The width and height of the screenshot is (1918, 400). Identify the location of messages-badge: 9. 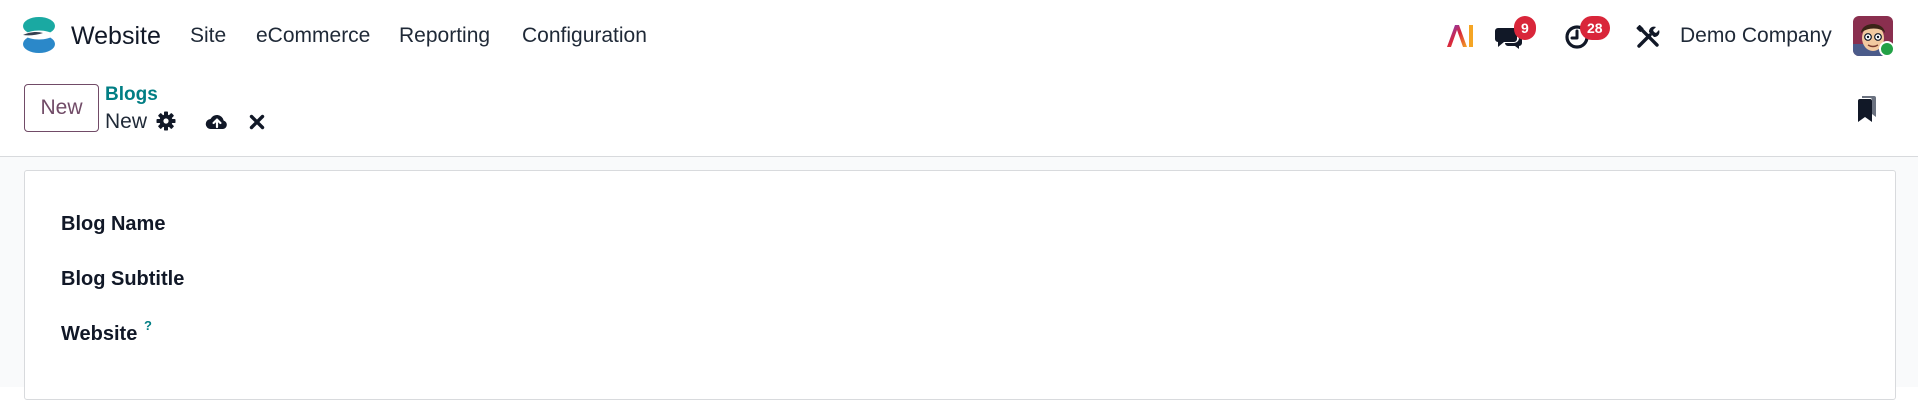
(1525, 28).